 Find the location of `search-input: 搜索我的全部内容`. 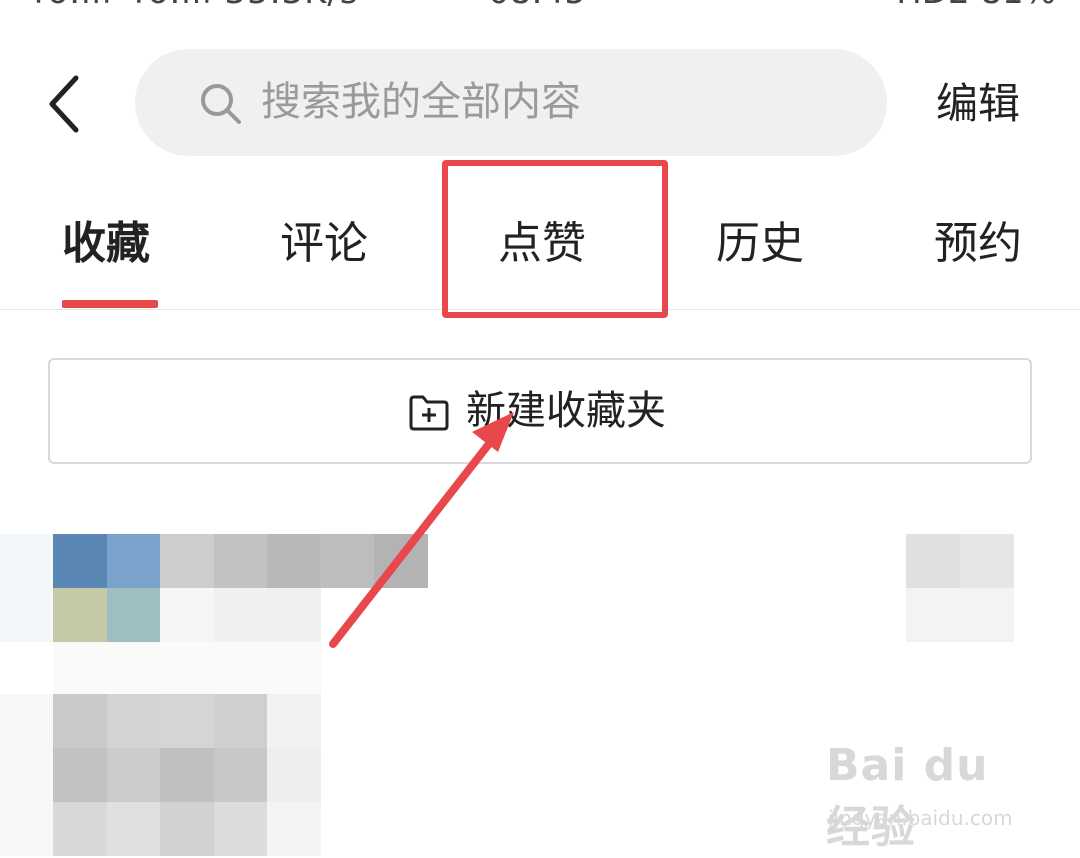

search-input: 搜索我的全部内容 is located at coordinates (511, 102).